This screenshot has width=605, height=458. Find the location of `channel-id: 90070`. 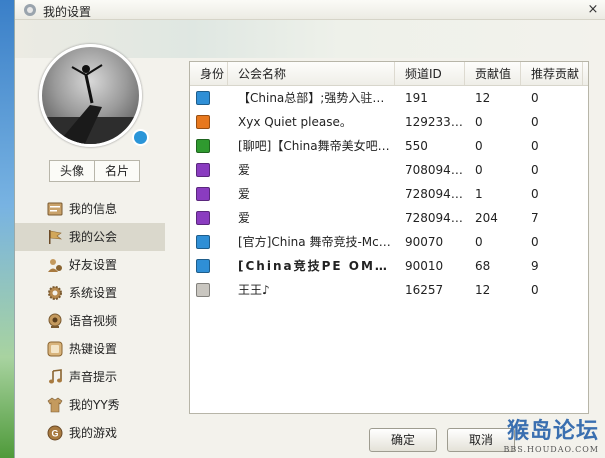

channel-id: 90070 is located at coordinates (424, 242).